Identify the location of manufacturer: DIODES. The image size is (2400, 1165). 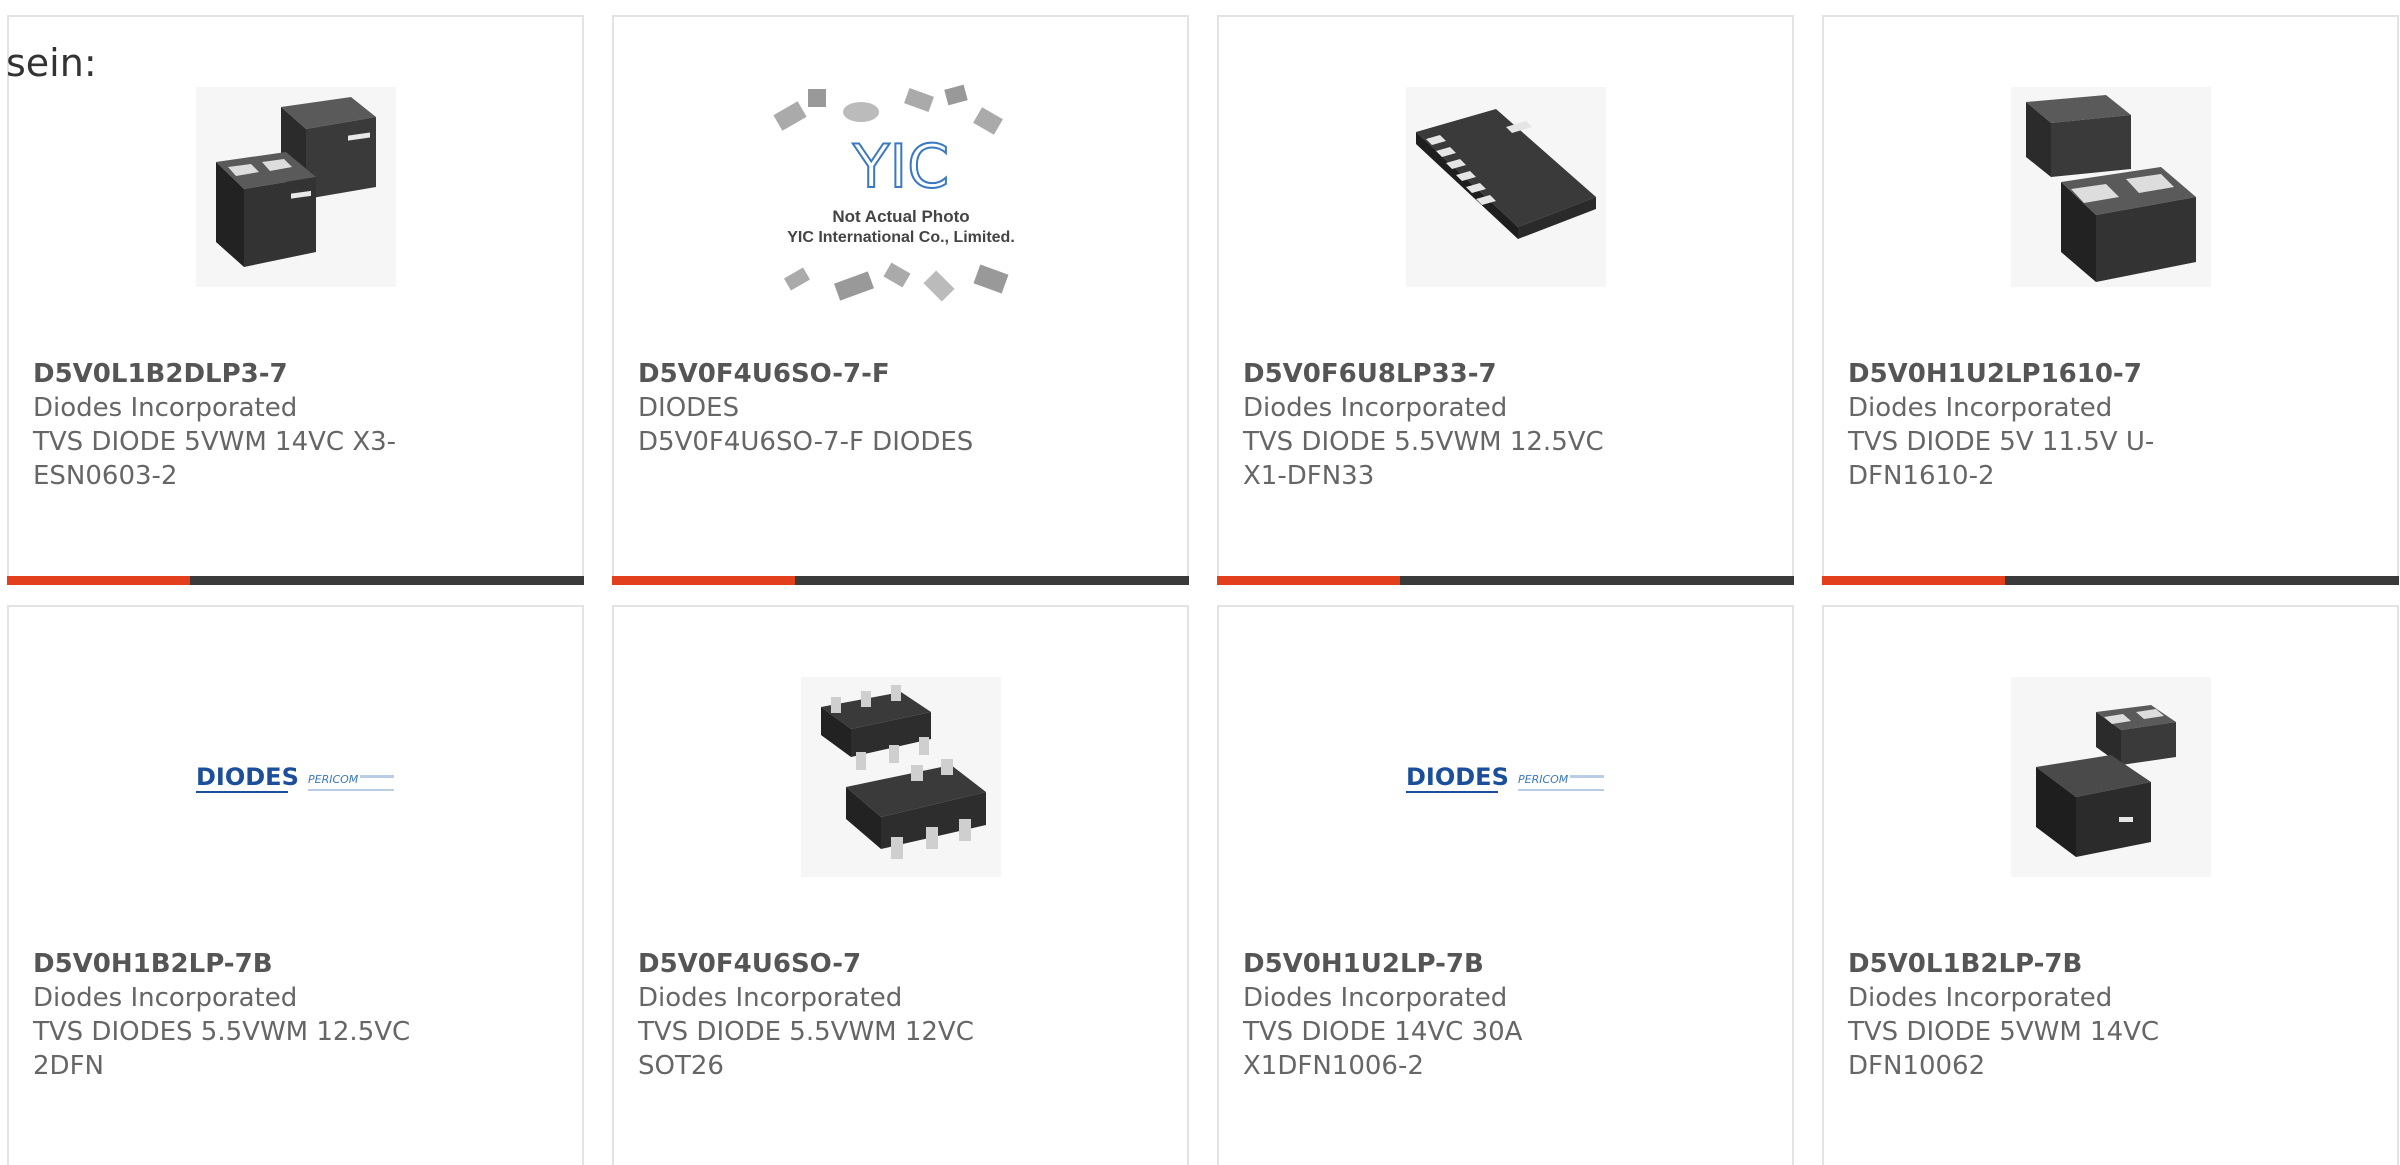
(689, 408).